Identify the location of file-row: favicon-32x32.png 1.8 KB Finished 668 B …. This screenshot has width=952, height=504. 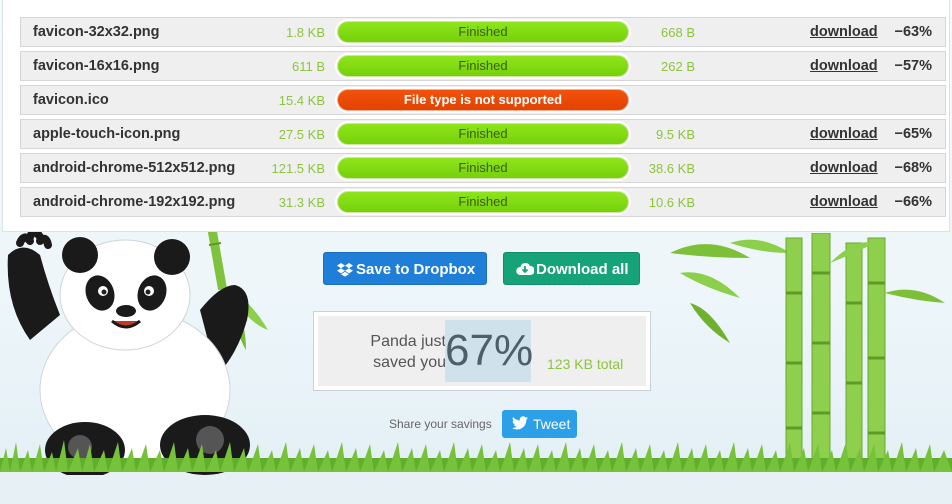
(483, 32).